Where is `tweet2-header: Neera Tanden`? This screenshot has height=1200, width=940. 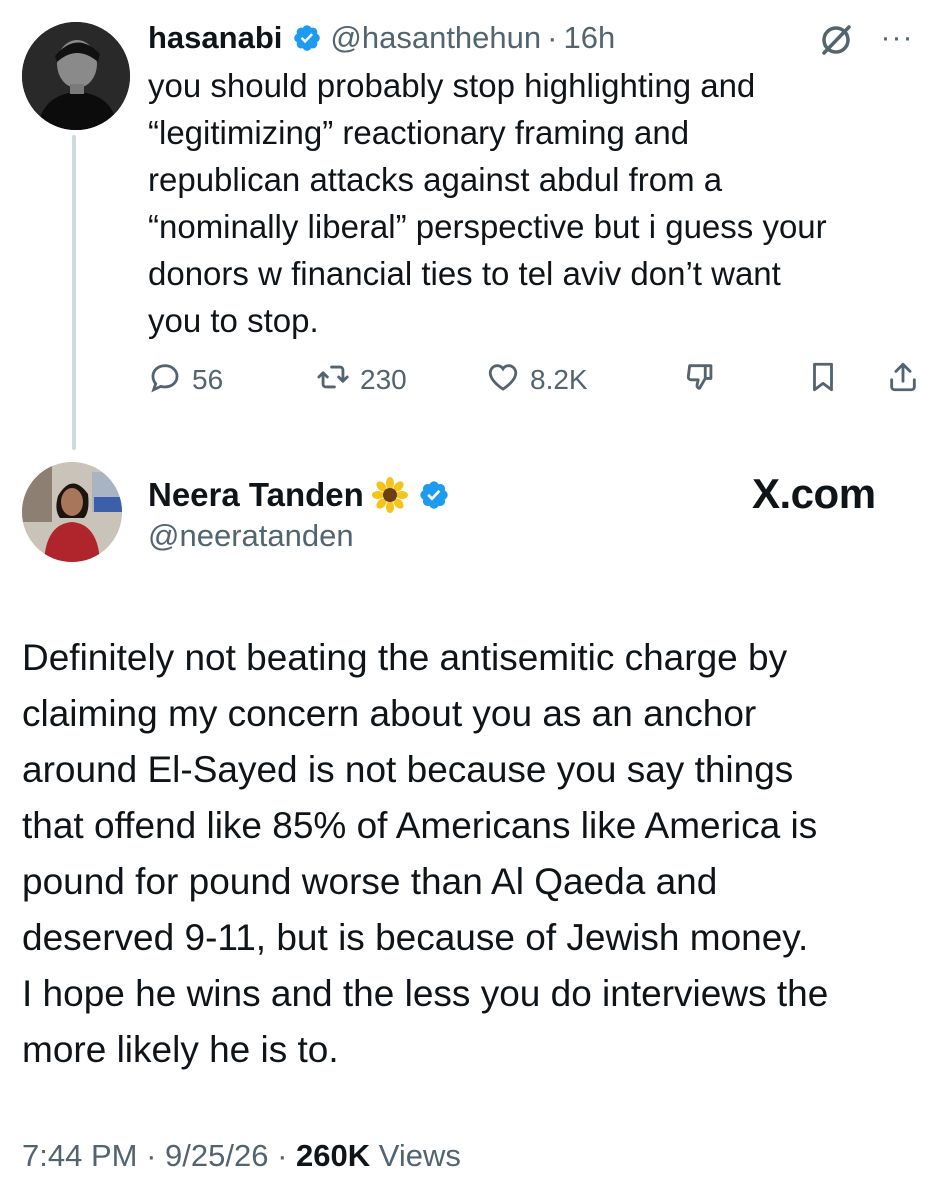 tweet2-header: Neera Tanden is located at coordinates (299, 495).